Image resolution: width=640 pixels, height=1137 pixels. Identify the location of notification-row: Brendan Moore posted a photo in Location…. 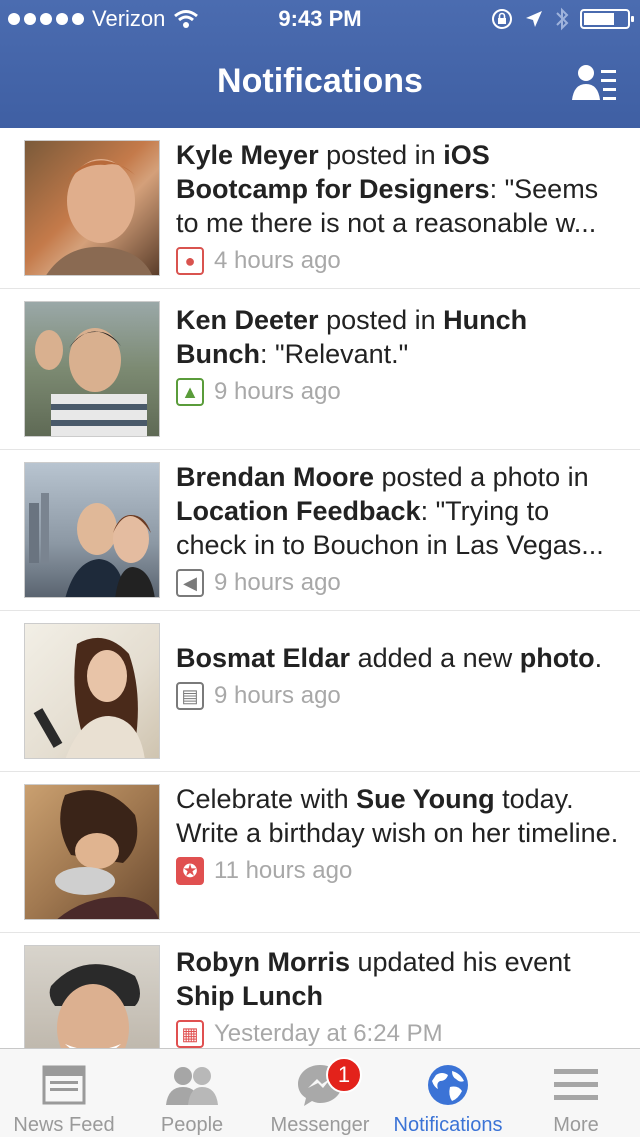
(320, 530).